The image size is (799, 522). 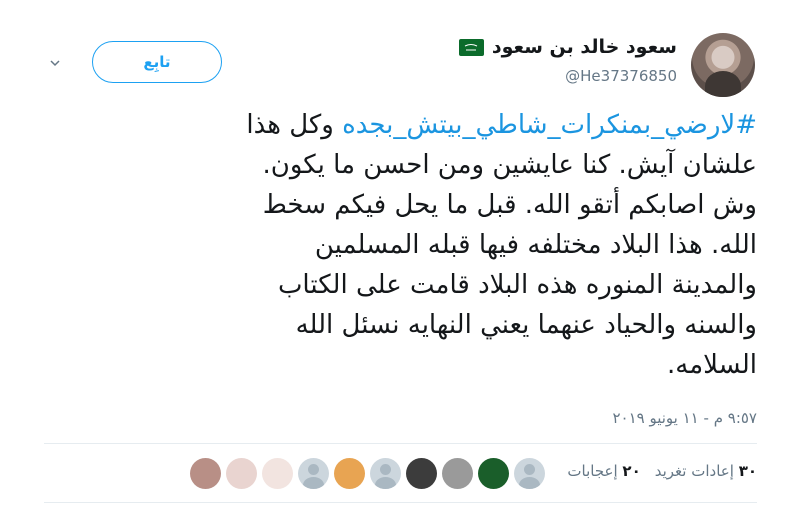 I want to click on user-handle: @He37376850, so click(x=621, y=76).